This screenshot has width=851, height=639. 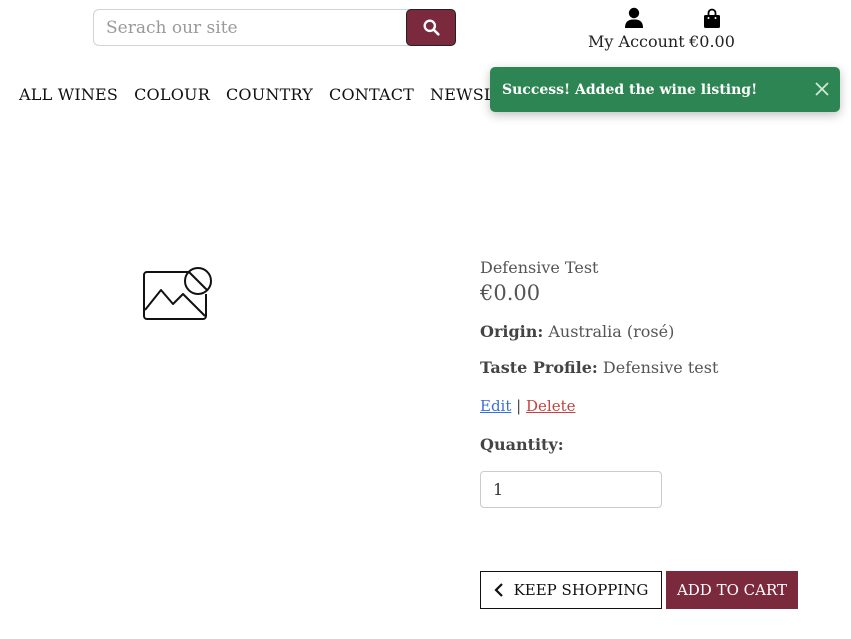 I want to click on edit-link: Edit, so click(x=495, y=406).